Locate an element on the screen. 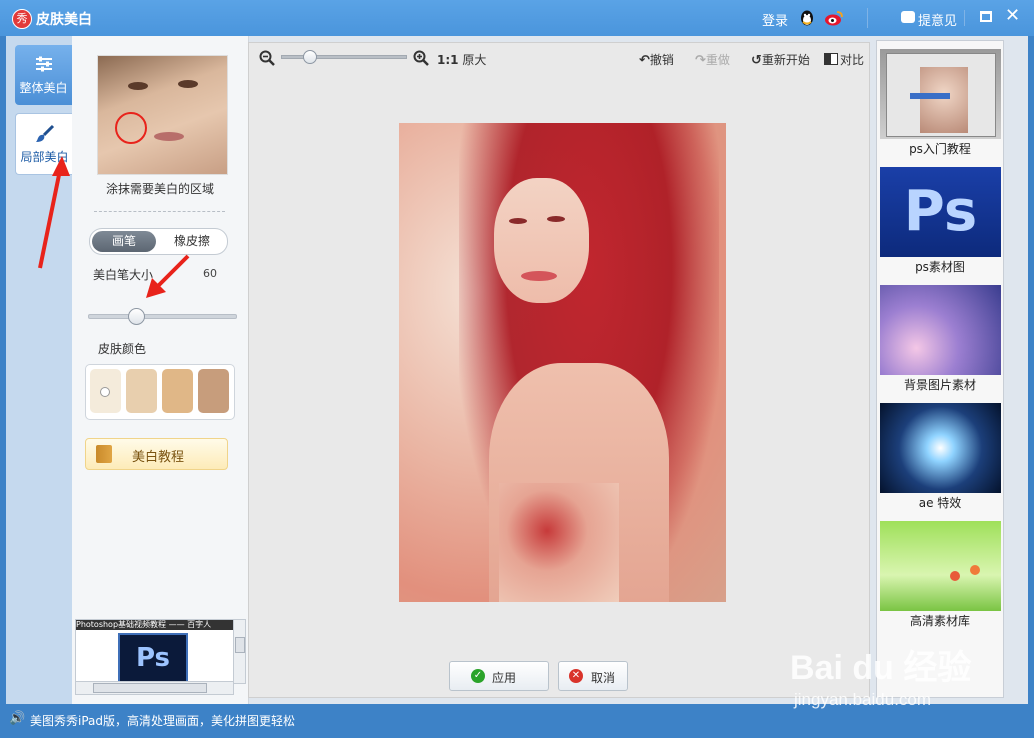 This screenshot has height=738, width=1034. face-shape is located at coordinates (541, 240).